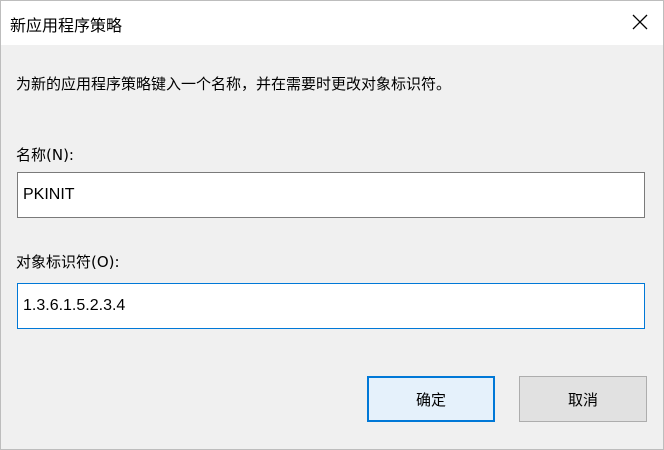 The image size is (664, 450). I want to click on ok-button: 确定, so click(431, 399).